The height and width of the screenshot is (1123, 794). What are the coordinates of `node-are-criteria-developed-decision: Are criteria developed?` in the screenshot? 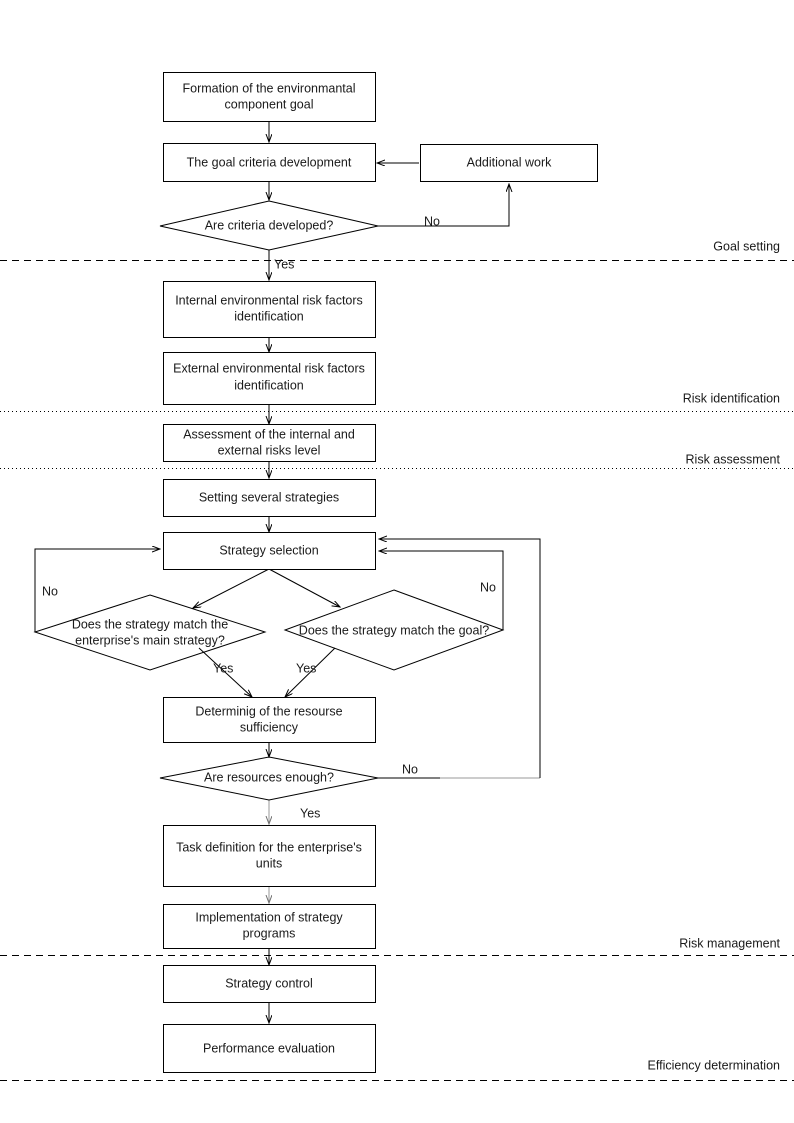 It's located at (269, 225).